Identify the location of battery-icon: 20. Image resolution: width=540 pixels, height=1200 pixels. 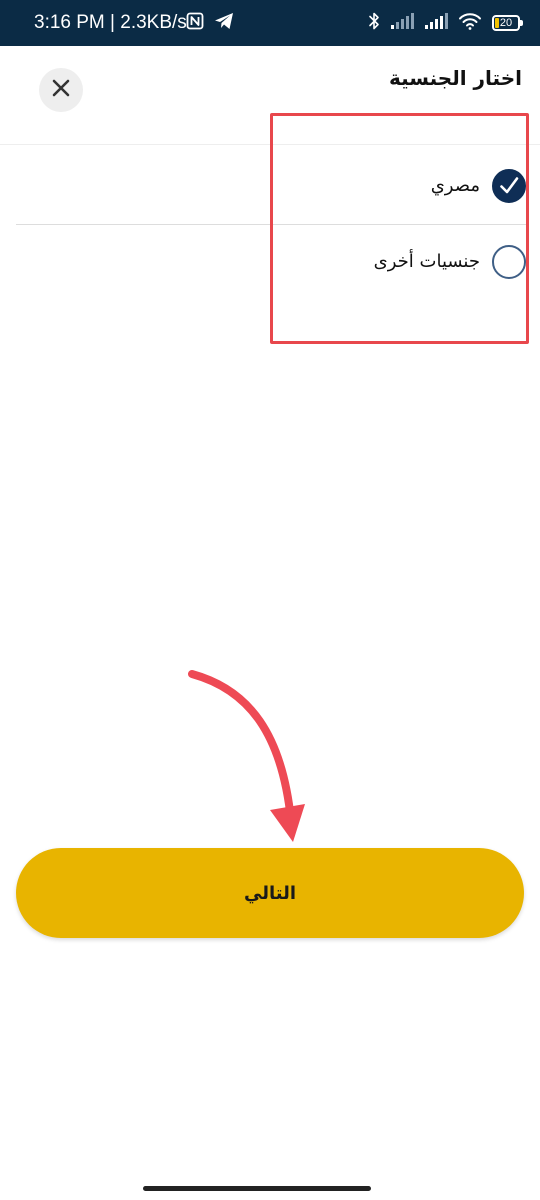
(507, 23).